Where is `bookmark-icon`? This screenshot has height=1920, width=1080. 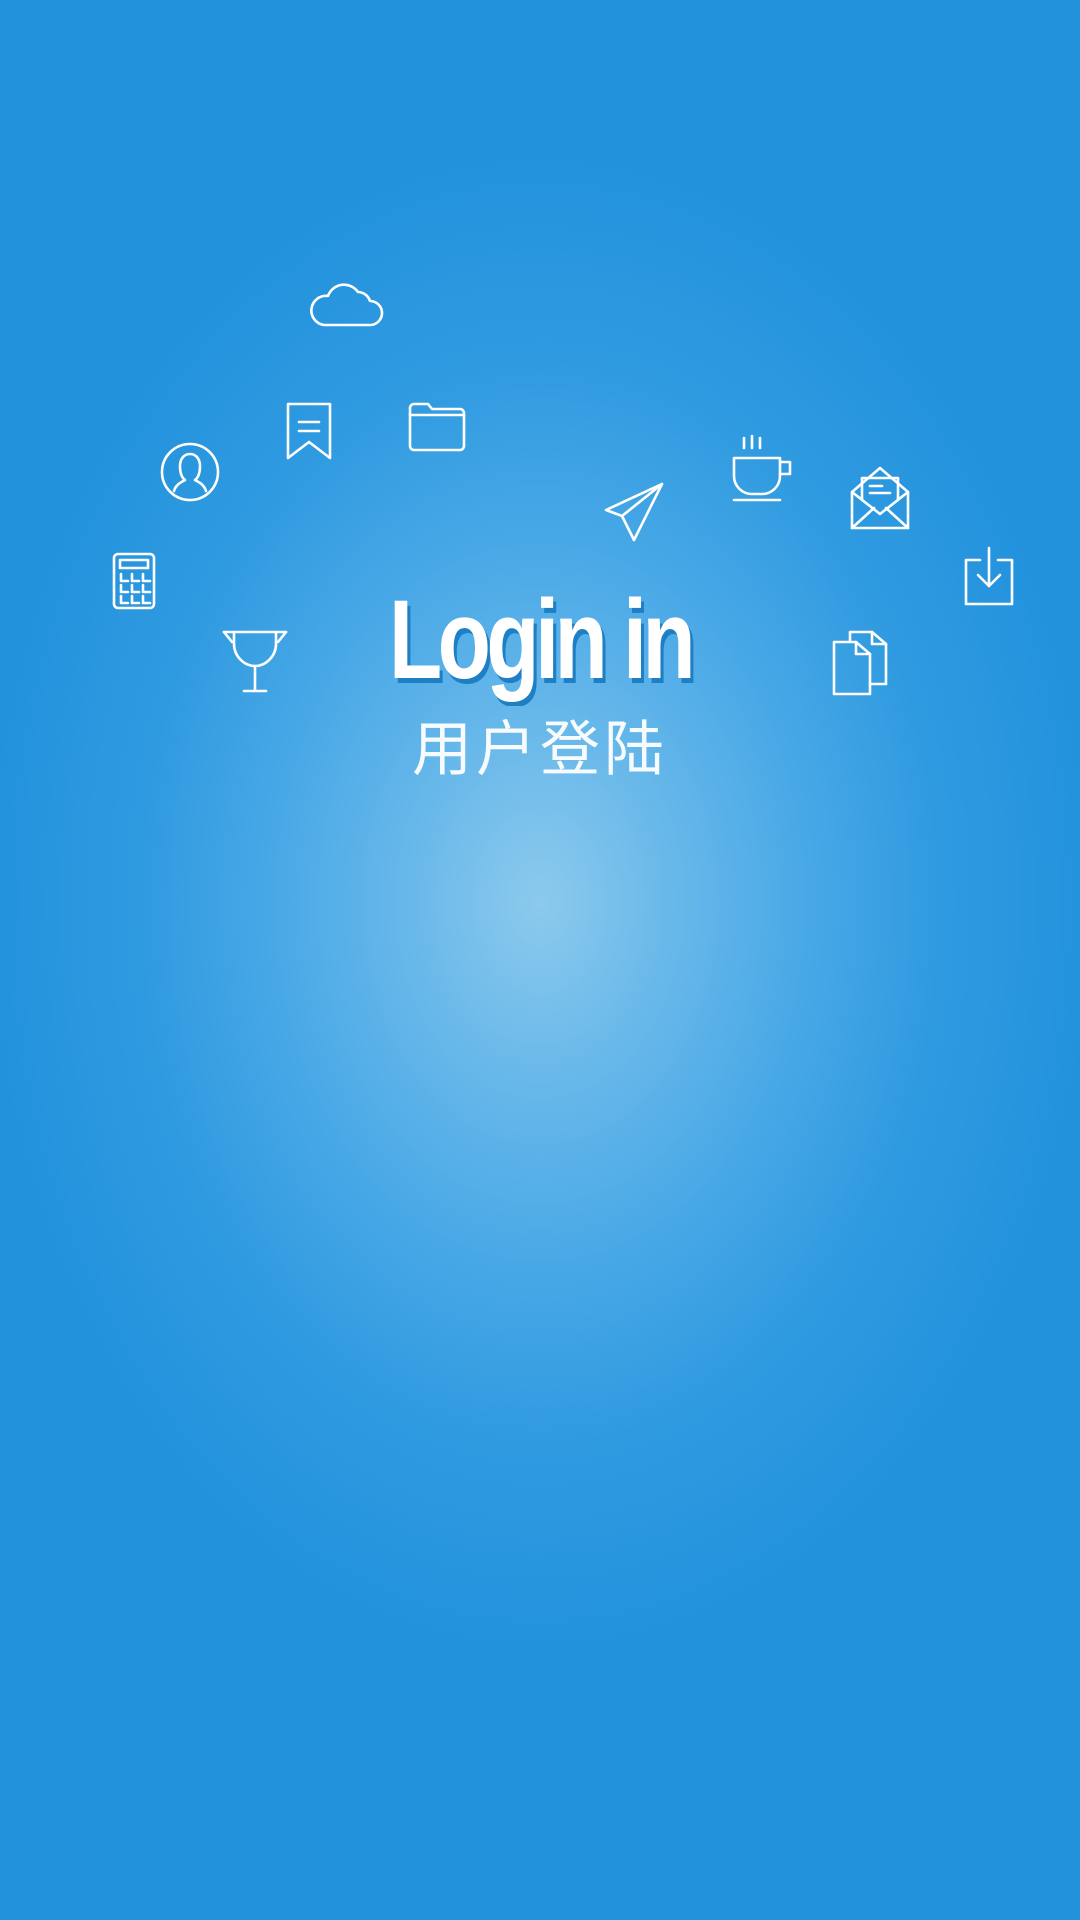
bookmark-icon is located at coordinates (309, 431).